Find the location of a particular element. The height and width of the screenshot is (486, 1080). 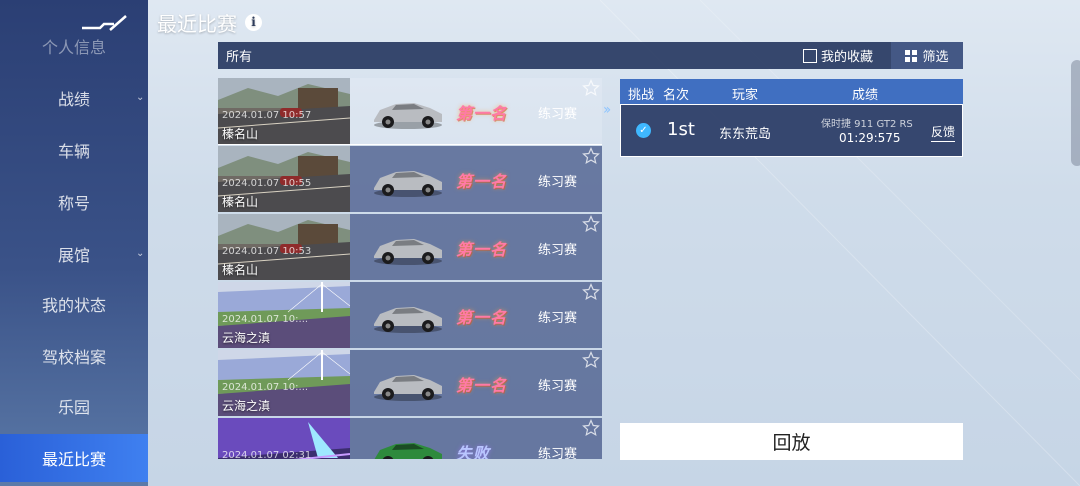

sidebar-item: 最近比赛 is located at coordinates (74, 458).